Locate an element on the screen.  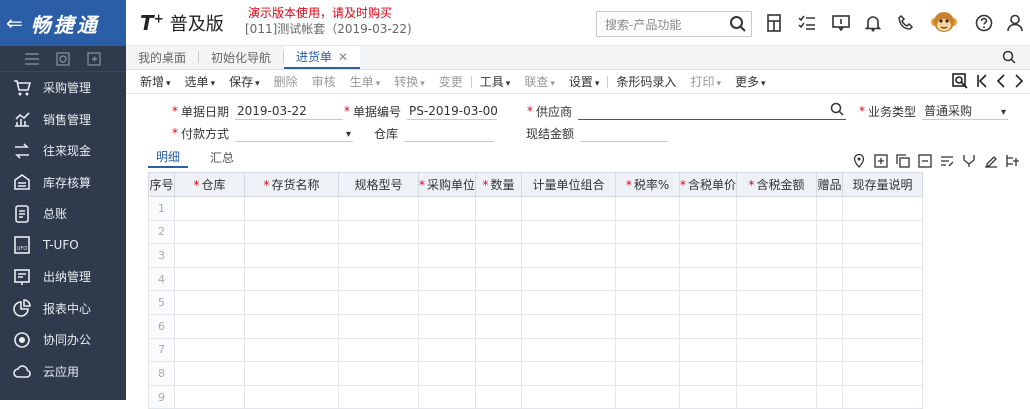
column-header: 规格型号 is located at coordinates (378, 184).